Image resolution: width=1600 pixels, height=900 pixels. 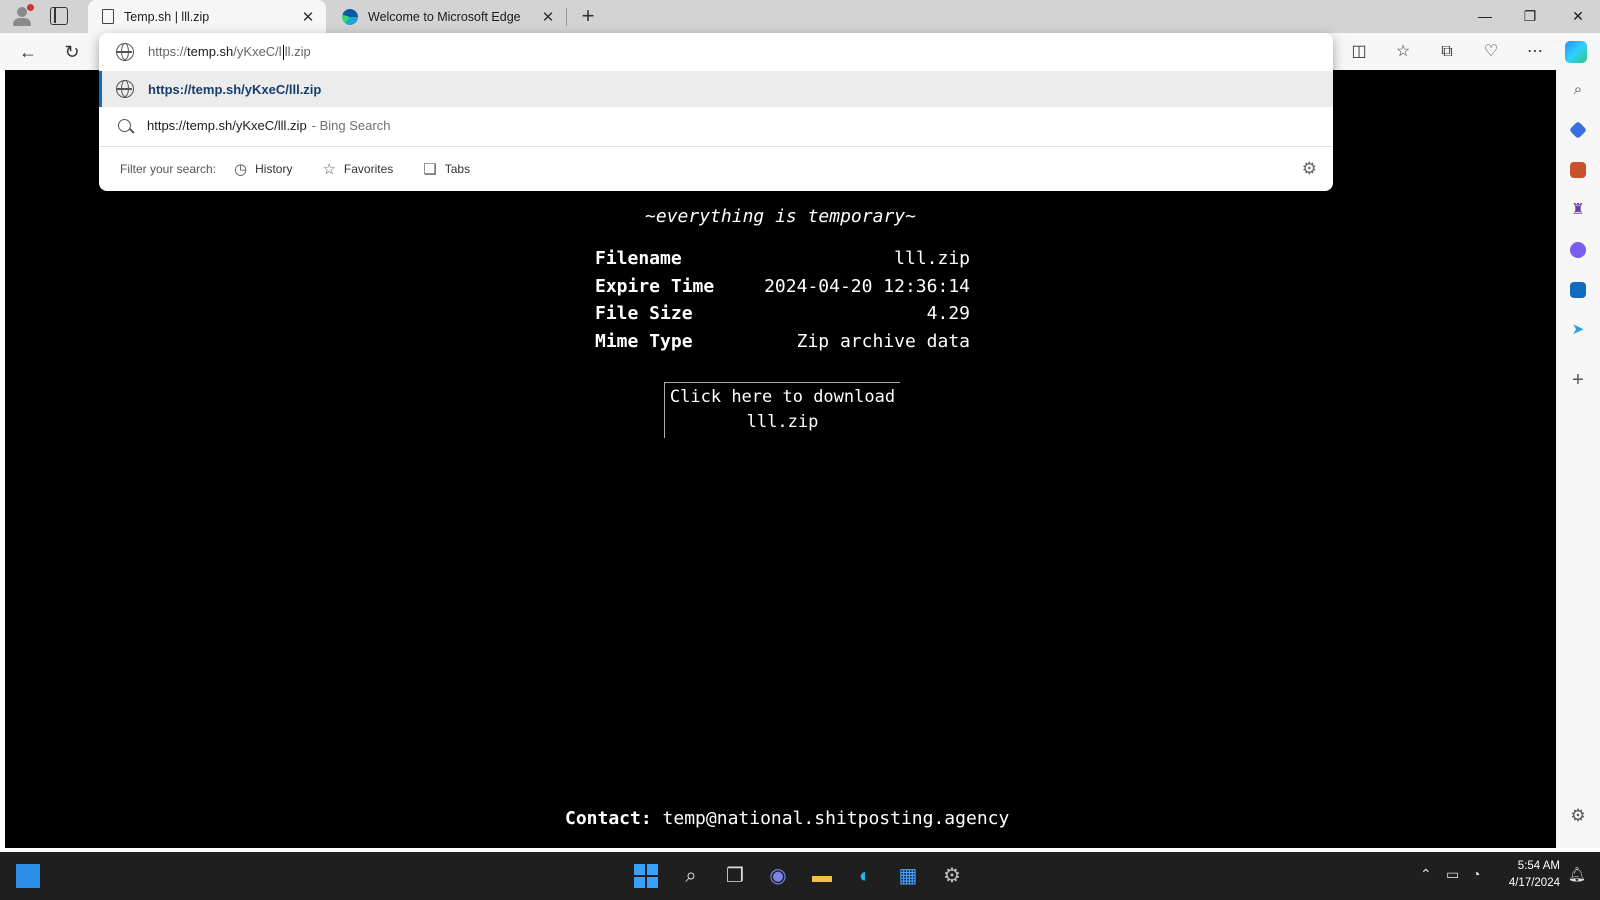 What do you see at coordinates (1452, 874) in the screenshot?
I see `display-icon: ▭` at bounding box center [1452, 874].